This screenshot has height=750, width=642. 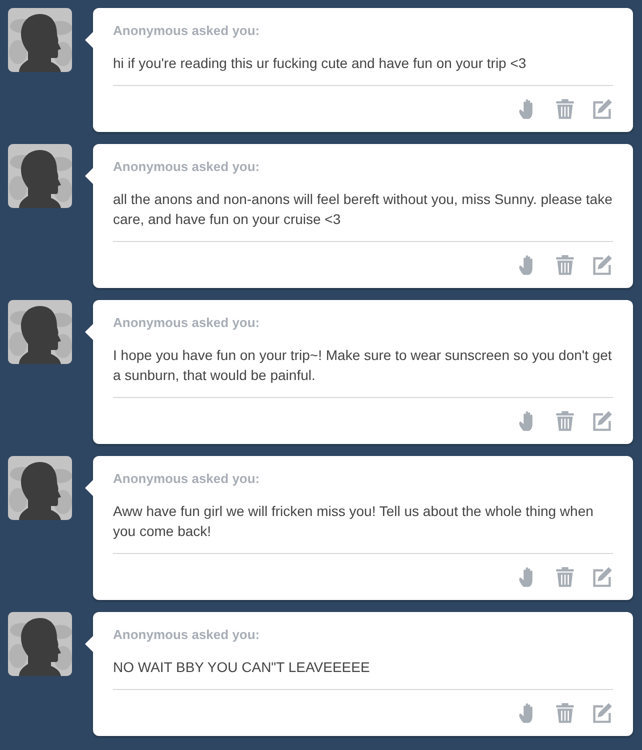 What do you see at coordinates (363, 69) in the screenshot?
I see `question-text: hi if you're reading this ur fucking cute and have fun on your trip <3` at bounding box center [363, 69].